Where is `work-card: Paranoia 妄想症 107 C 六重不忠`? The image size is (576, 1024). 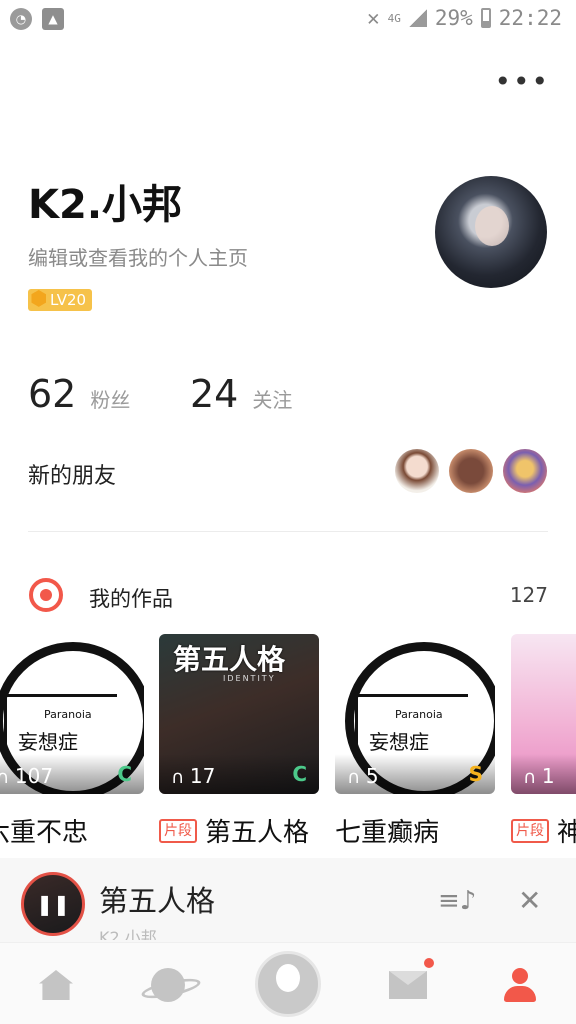
work-card: Paranoia 妄想症 107 C 六重不忠 is located at coordinates (72, 739).